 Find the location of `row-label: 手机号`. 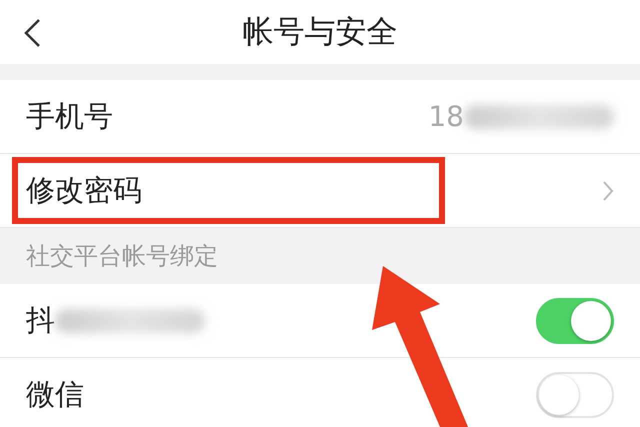

row-label: 手机号 is located at coordinates (69, 116).